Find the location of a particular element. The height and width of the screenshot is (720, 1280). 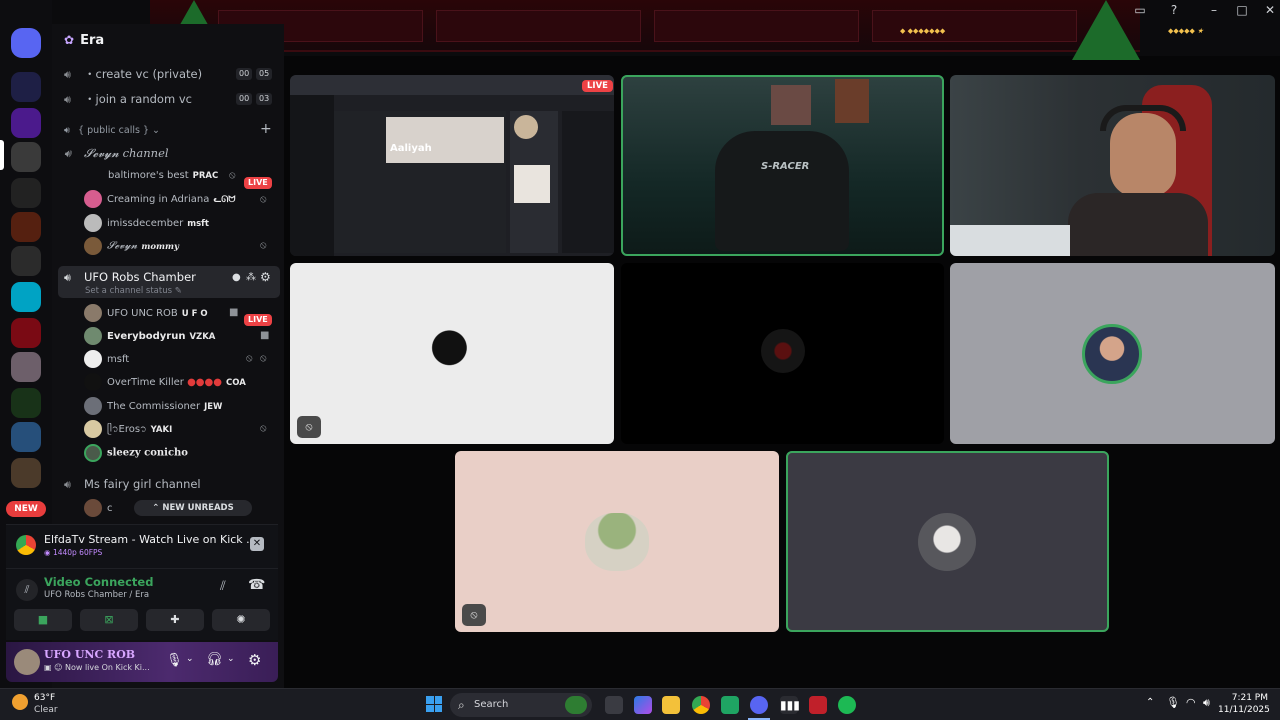

voice-channel-random-vc: 🔊︎ ・join a random vc is located at coordinates (128, 99).